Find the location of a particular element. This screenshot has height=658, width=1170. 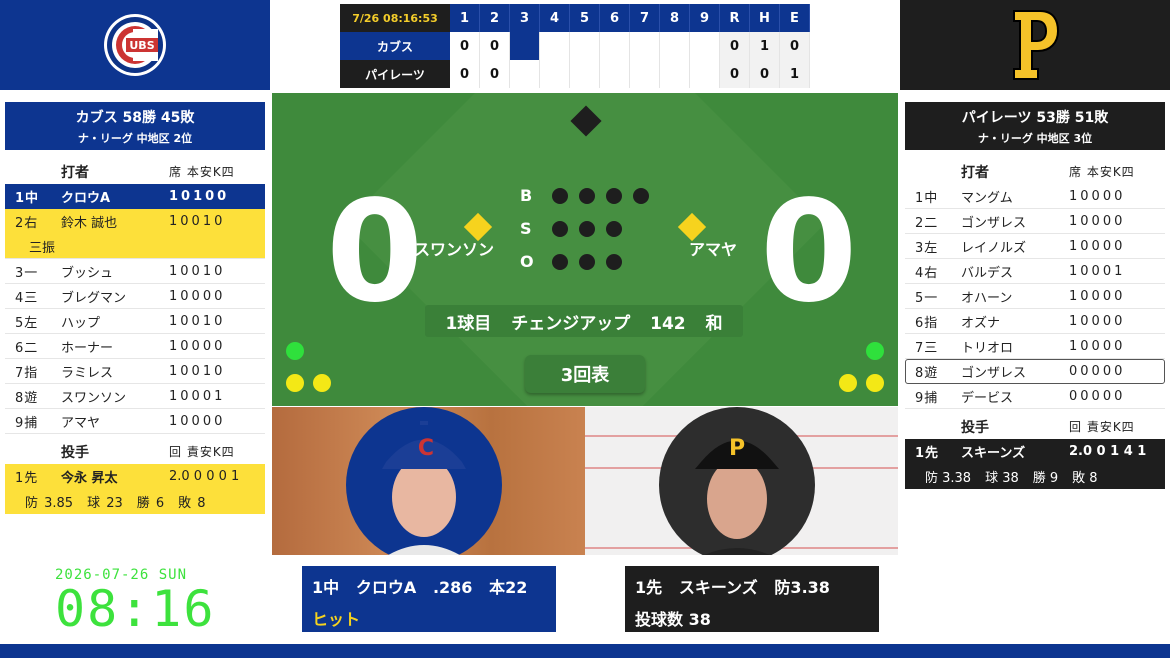

away-pitcher-era: 防 3.85 is located at coordinates (49, 503).